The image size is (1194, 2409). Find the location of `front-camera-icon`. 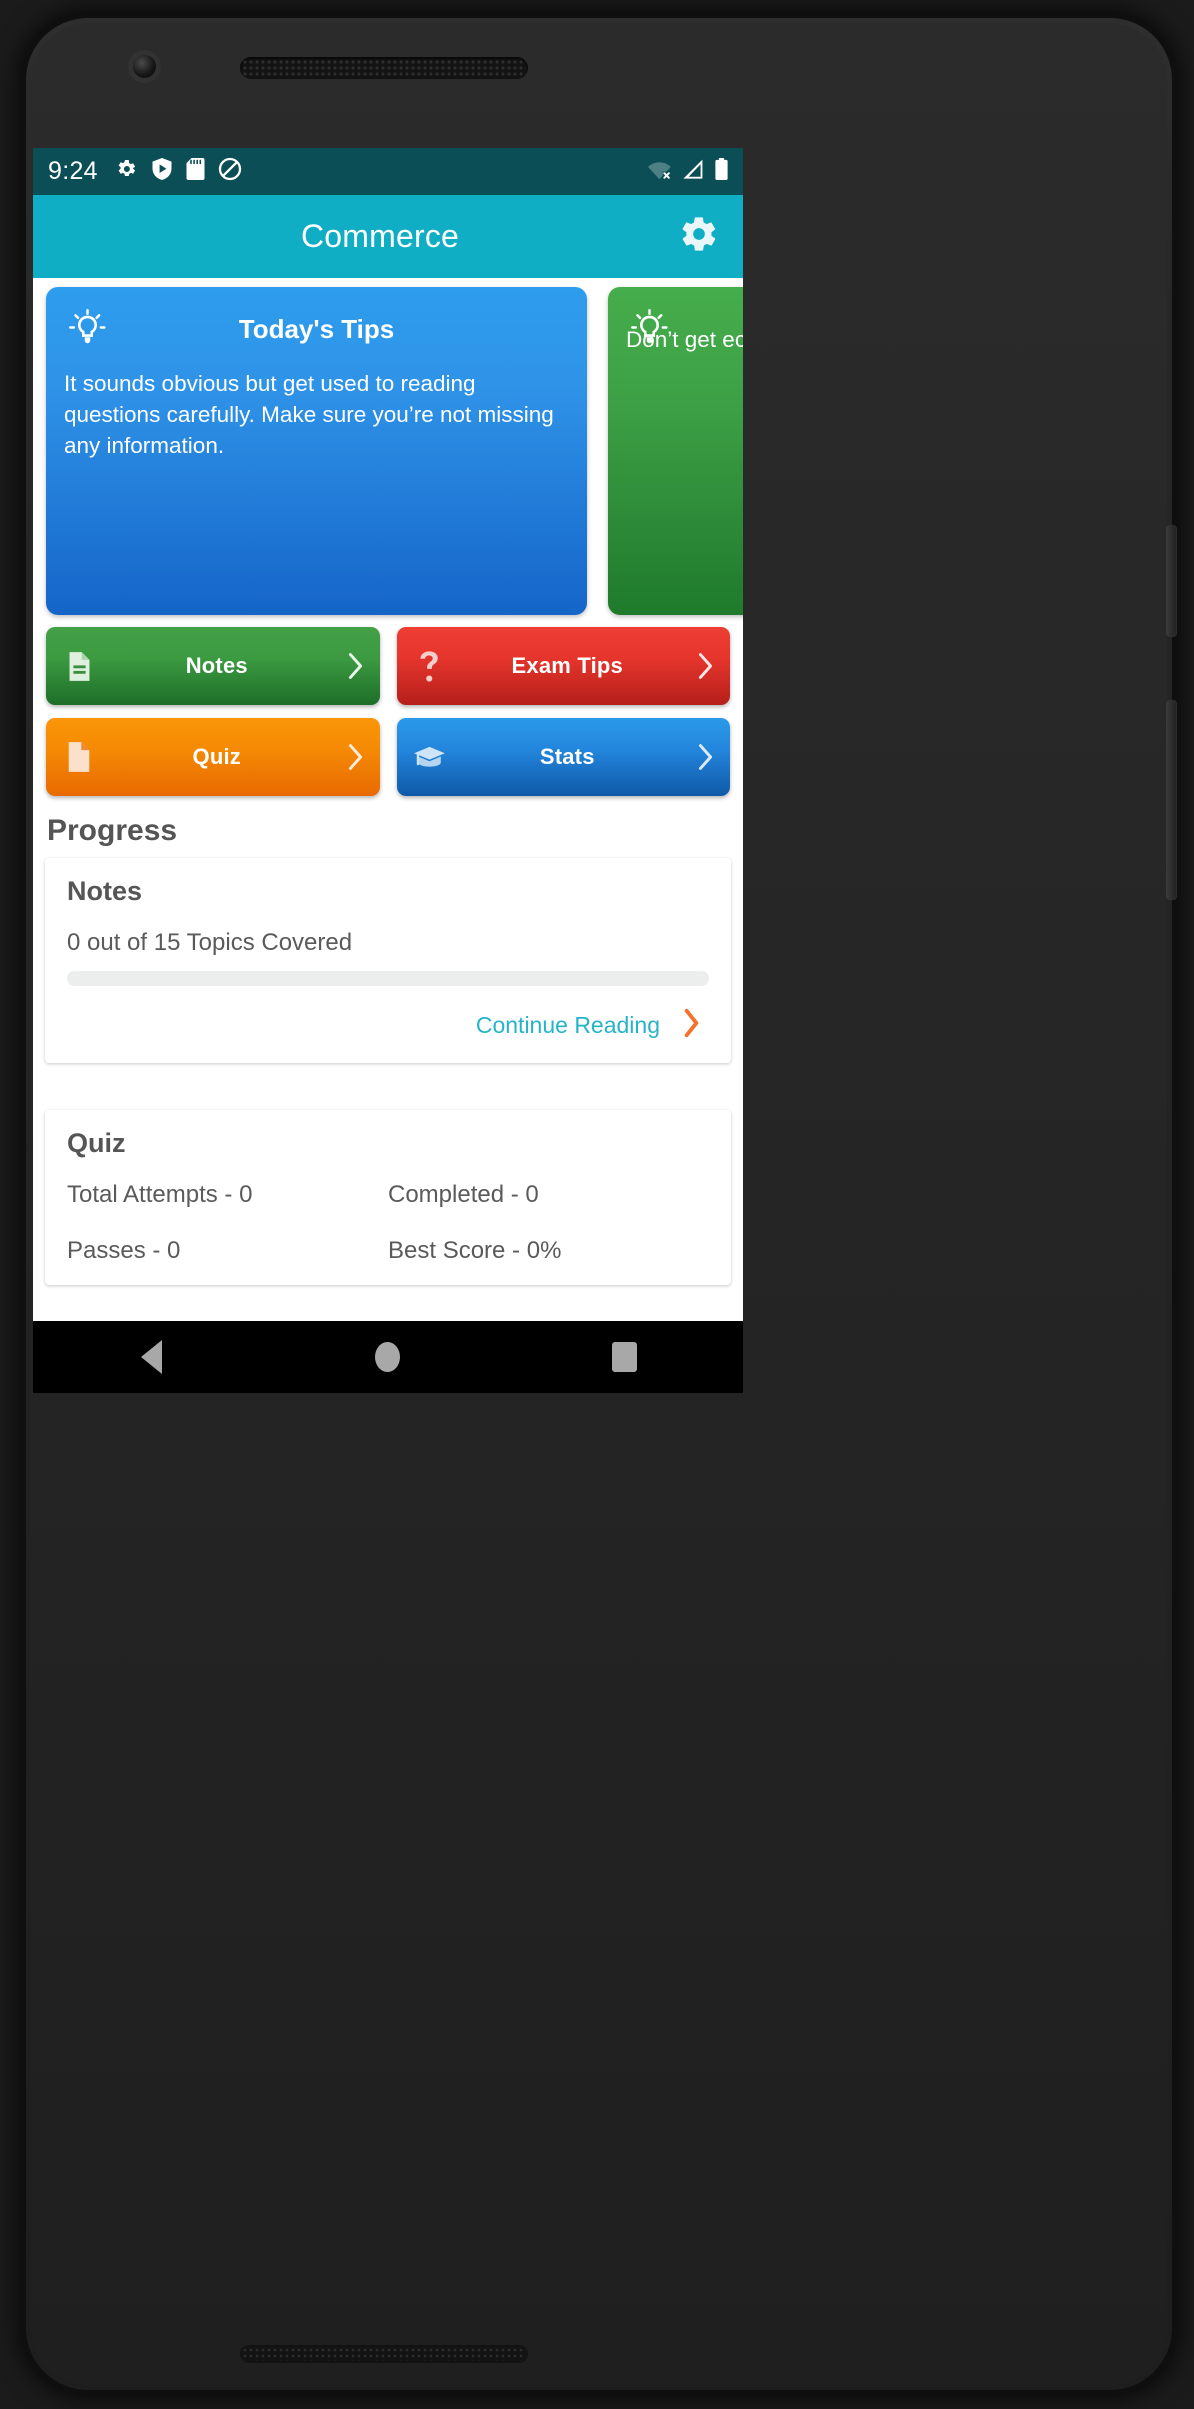

front-camera-icon is located at coordinates (144, 66).